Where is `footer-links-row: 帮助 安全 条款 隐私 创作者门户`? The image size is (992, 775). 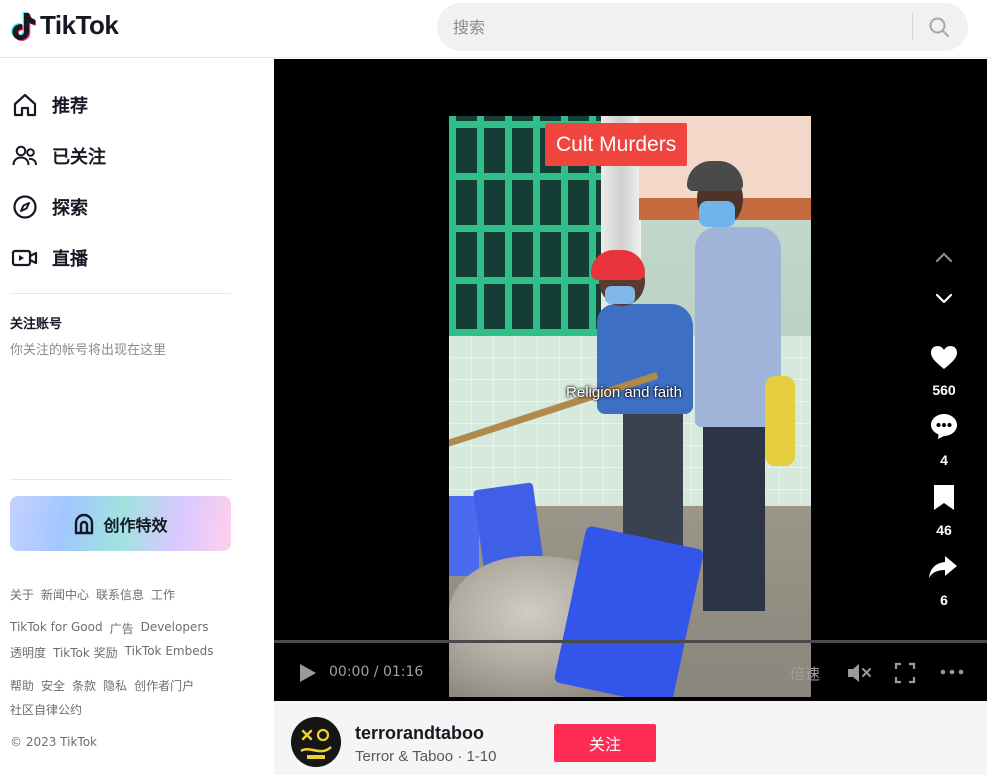 footer-links-row: 帮助 安全 条款 隐私 创作者门户 is located at coordinates (102, 685).